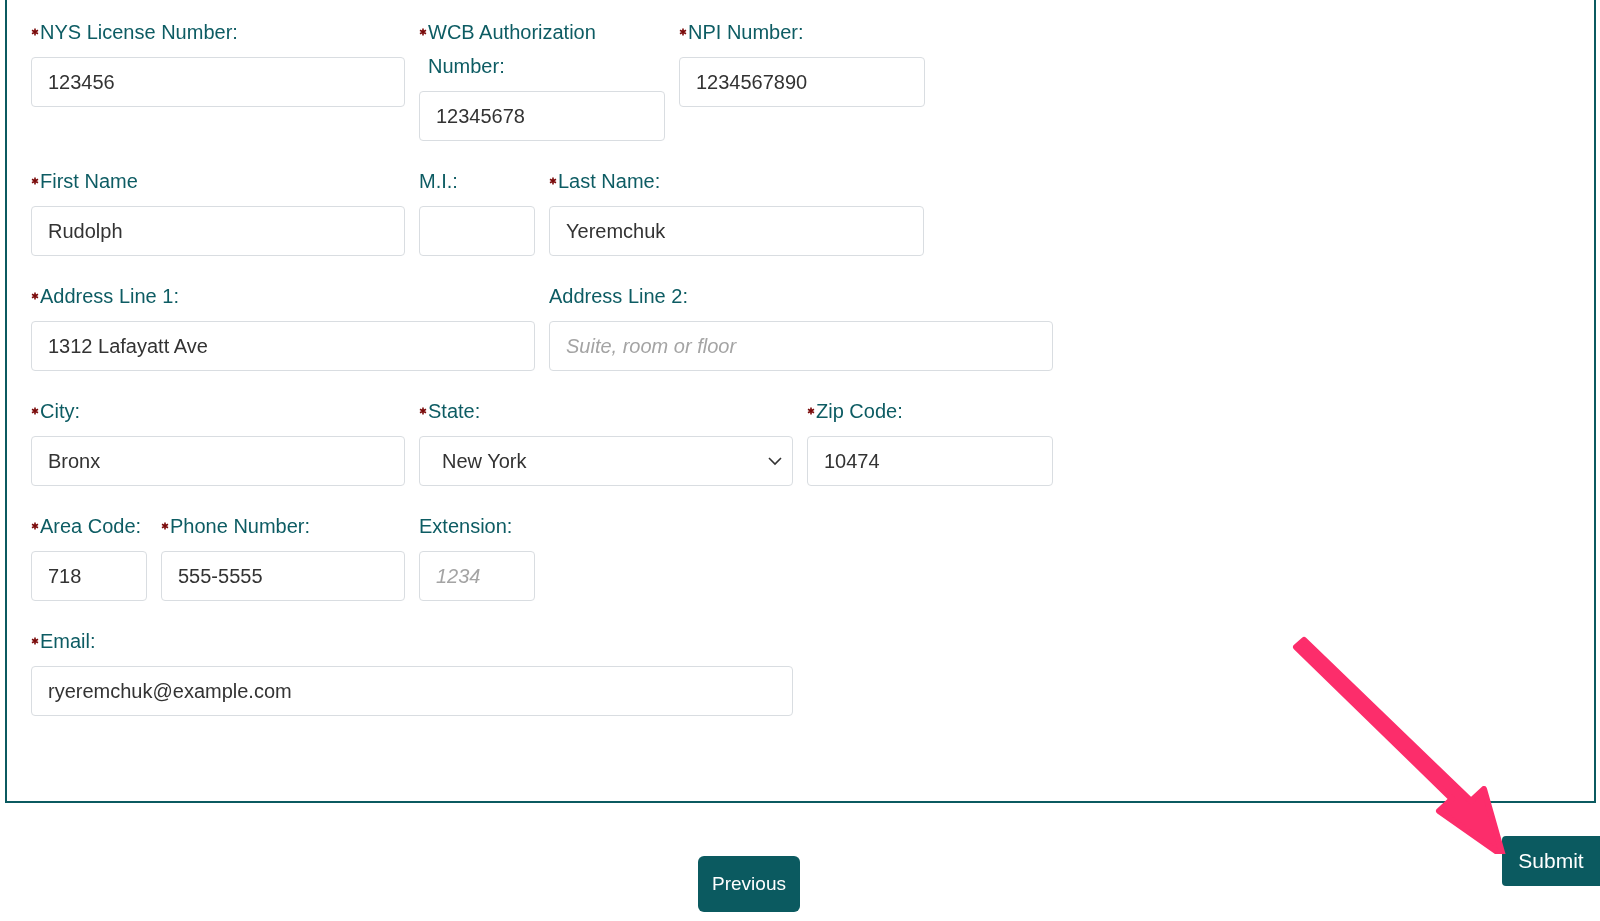 This screenshot has width=1600, height=921. I want to click on text-field: Bronx, so click(218, 461).